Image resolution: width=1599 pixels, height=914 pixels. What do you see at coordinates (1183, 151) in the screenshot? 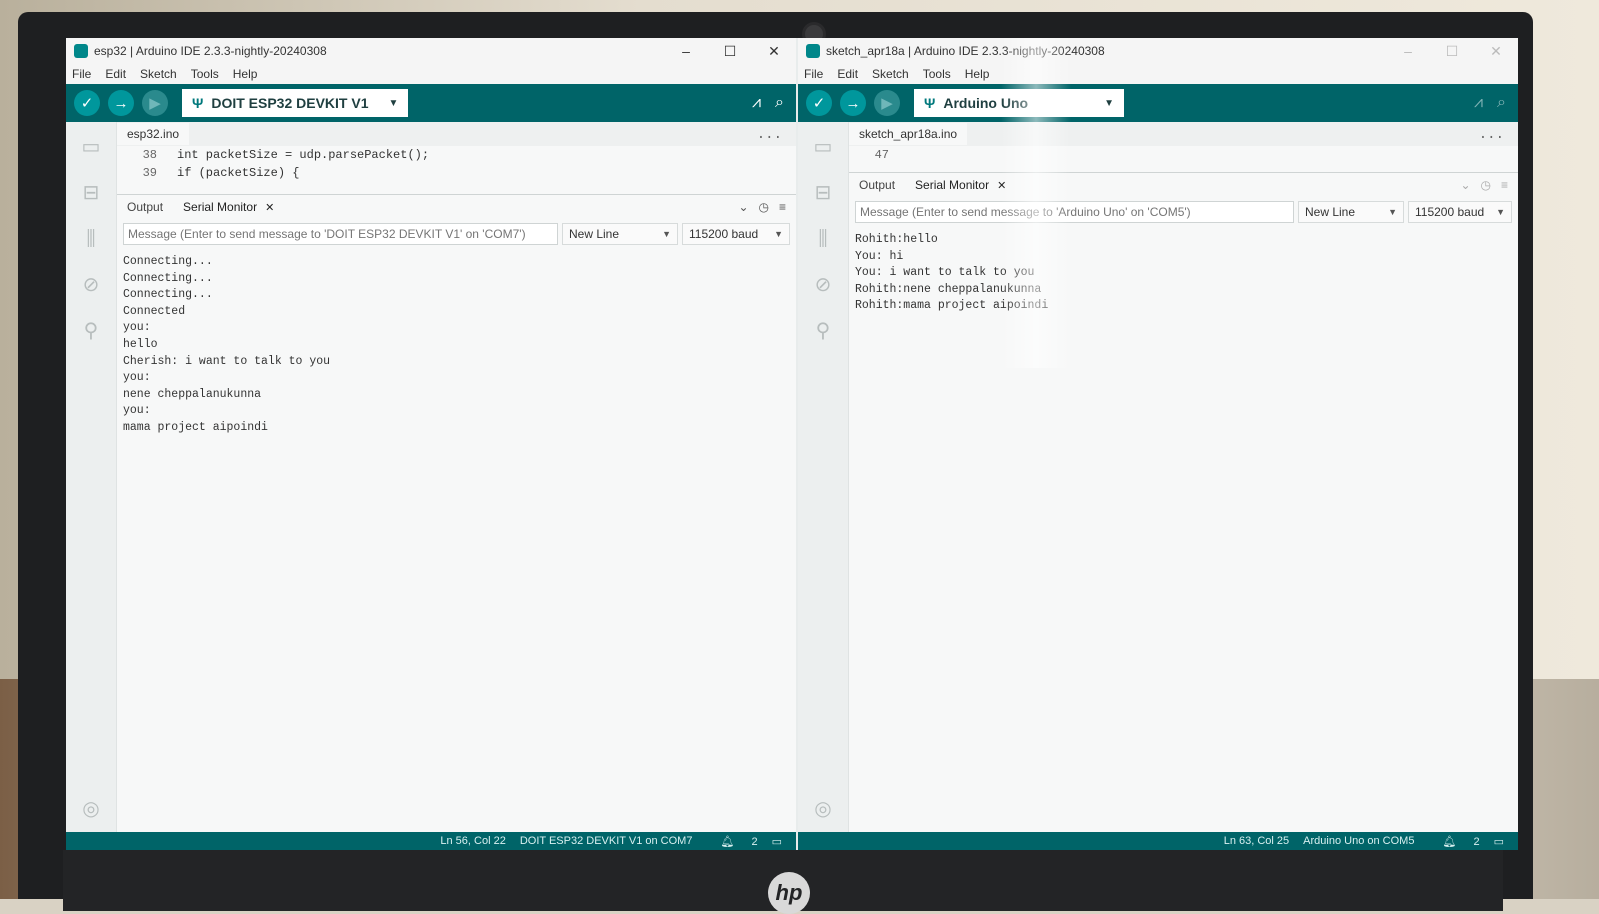
I see `code-editor: ··· 47` at bounding box center [1183, 151].